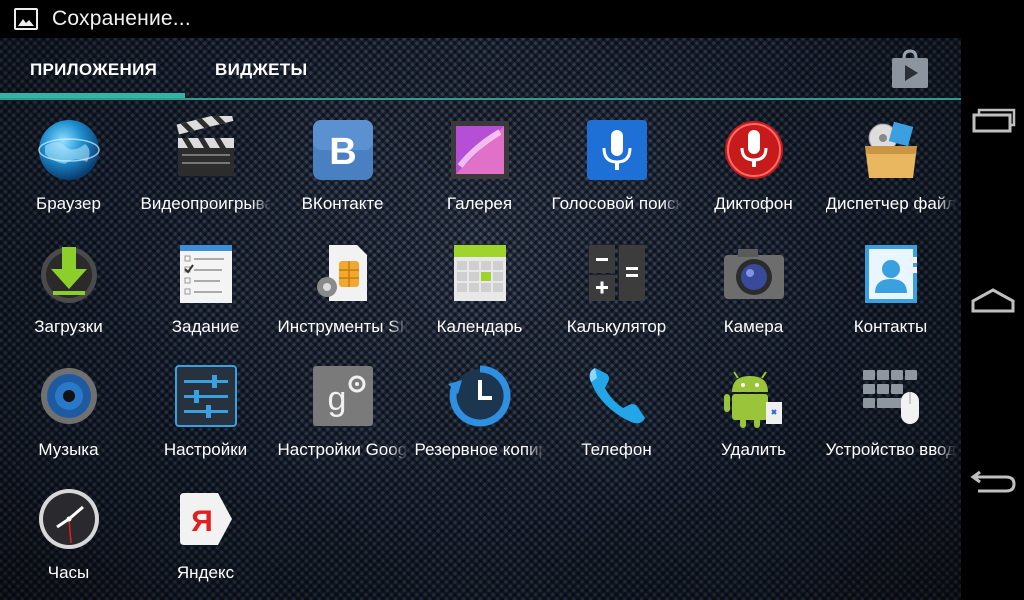  I want to click on tasks-icon, so click(206, 273).